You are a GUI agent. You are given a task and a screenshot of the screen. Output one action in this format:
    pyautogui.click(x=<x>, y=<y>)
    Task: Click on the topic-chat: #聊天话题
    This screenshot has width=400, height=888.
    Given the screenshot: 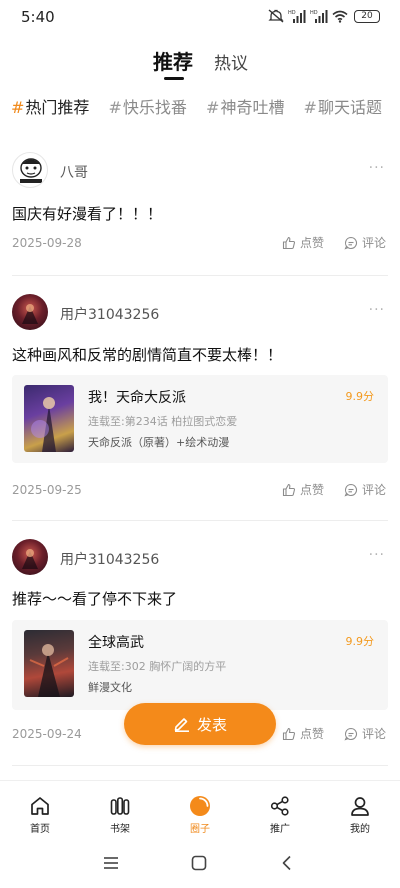 What is the action you would take?
    pyautogui.click(x=343, y=106)
    